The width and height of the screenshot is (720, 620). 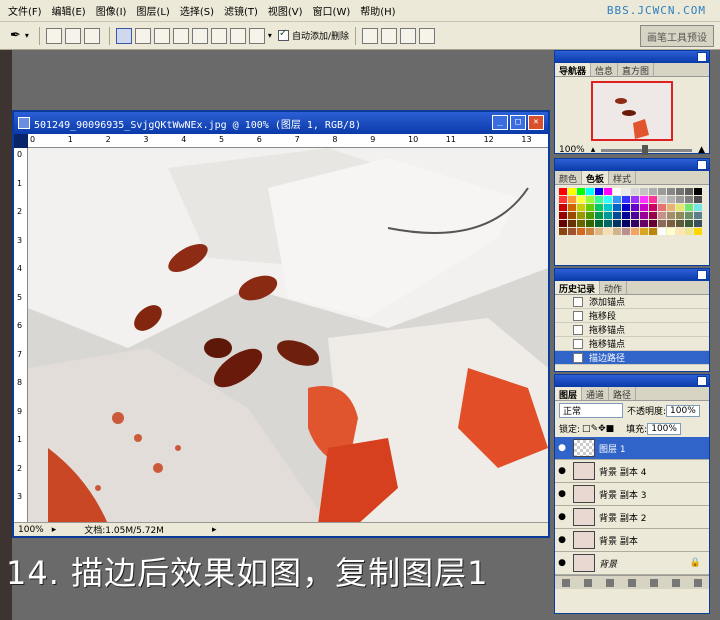 What do you see at coordinates (270, 35) in the screenshot?
I see `geometry-options-icon: ▾` at bounding box center [270, 35].